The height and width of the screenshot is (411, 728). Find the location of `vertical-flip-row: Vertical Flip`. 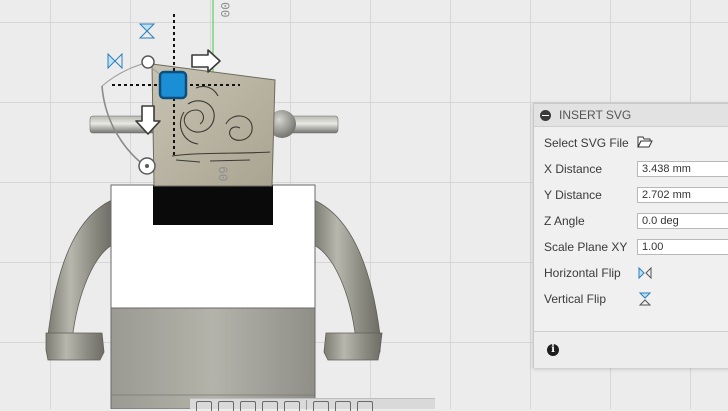

vertical-flip-row: Vertical Flip is located at coordinates (631, 299).